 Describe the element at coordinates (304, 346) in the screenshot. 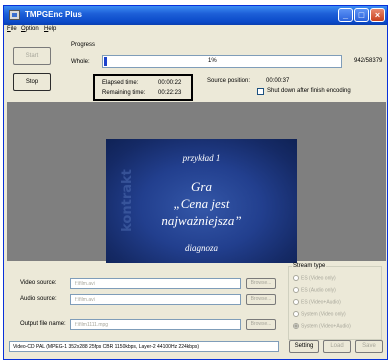

I see `setting-button: Setting` at that location.